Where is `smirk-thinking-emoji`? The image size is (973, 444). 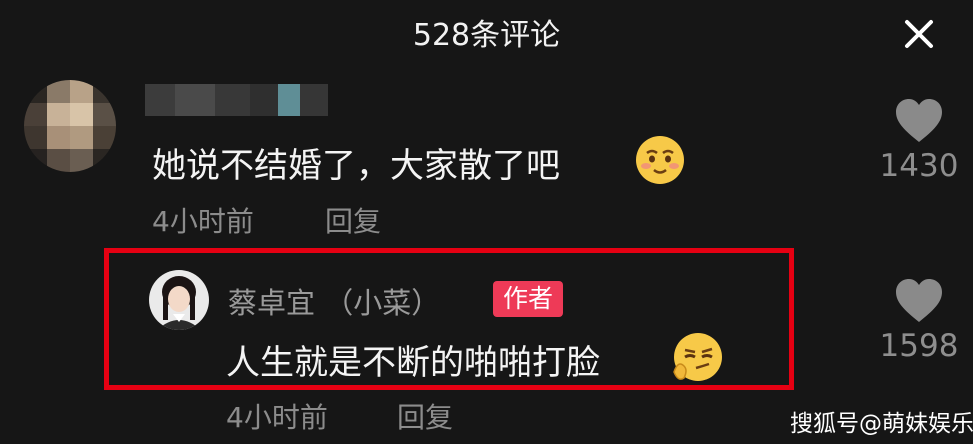
smirk-thinking-emoji is located at coordinates (697, 357).